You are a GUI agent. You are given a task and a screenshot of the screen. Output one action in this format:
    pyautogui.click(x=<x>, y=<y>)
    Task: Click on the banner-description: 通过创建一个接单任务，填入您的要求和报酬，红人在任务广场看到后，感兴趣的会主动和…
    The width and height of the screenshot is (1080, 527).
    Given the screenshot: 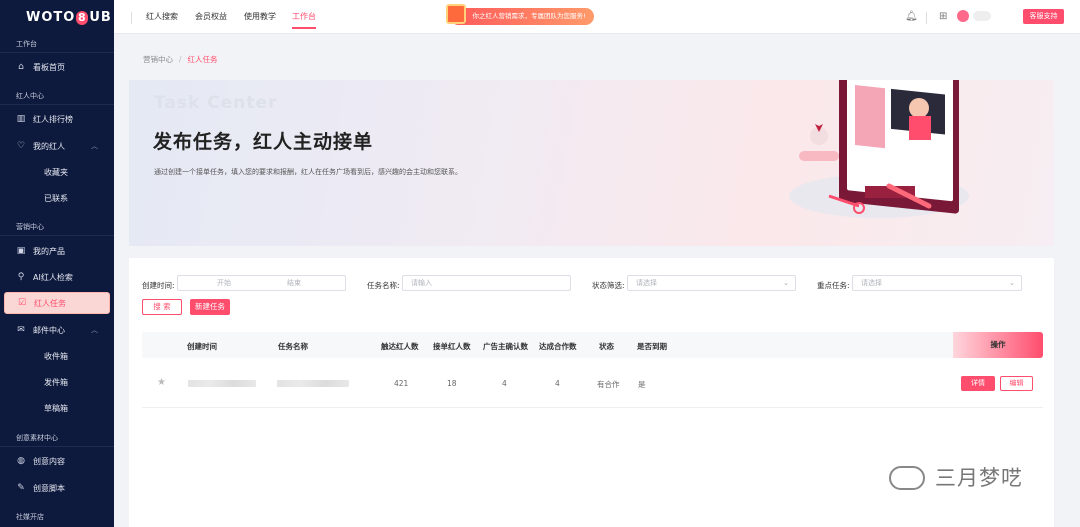 What is the action you would take?
    pyautogui.click(x=308, y=172)
    